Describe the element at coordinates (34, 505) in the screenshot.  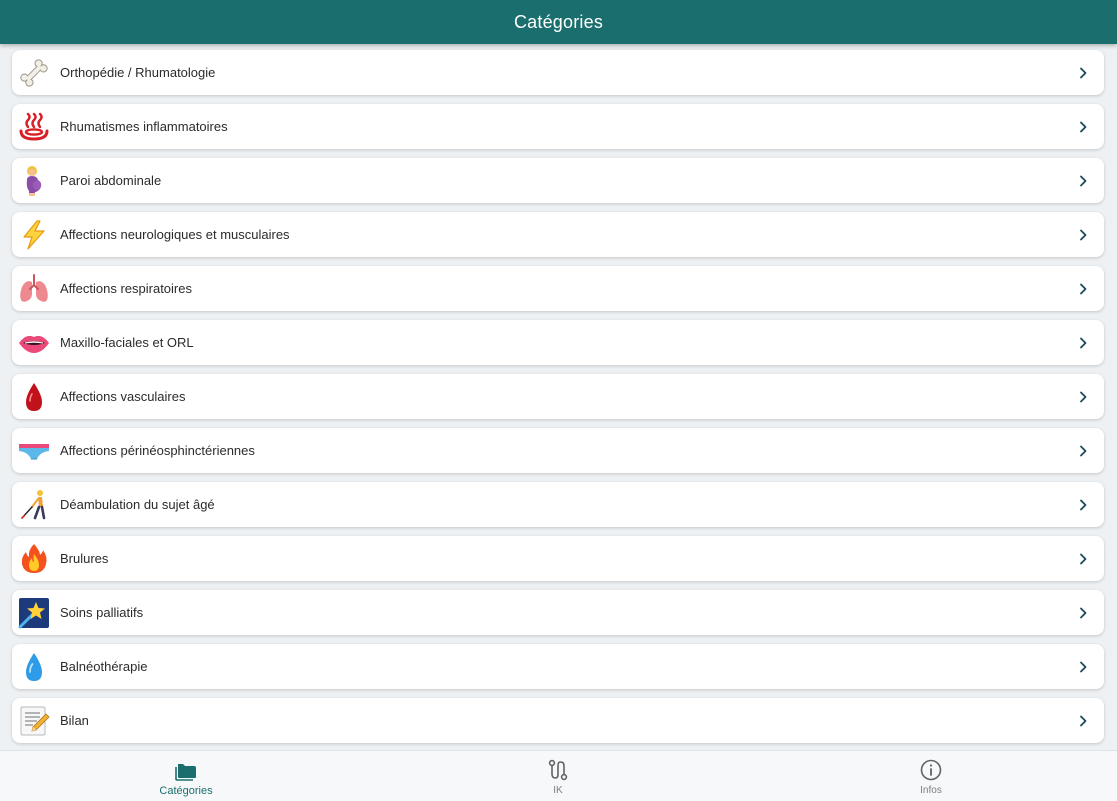
I see `person-with-cane-icon` at that location.